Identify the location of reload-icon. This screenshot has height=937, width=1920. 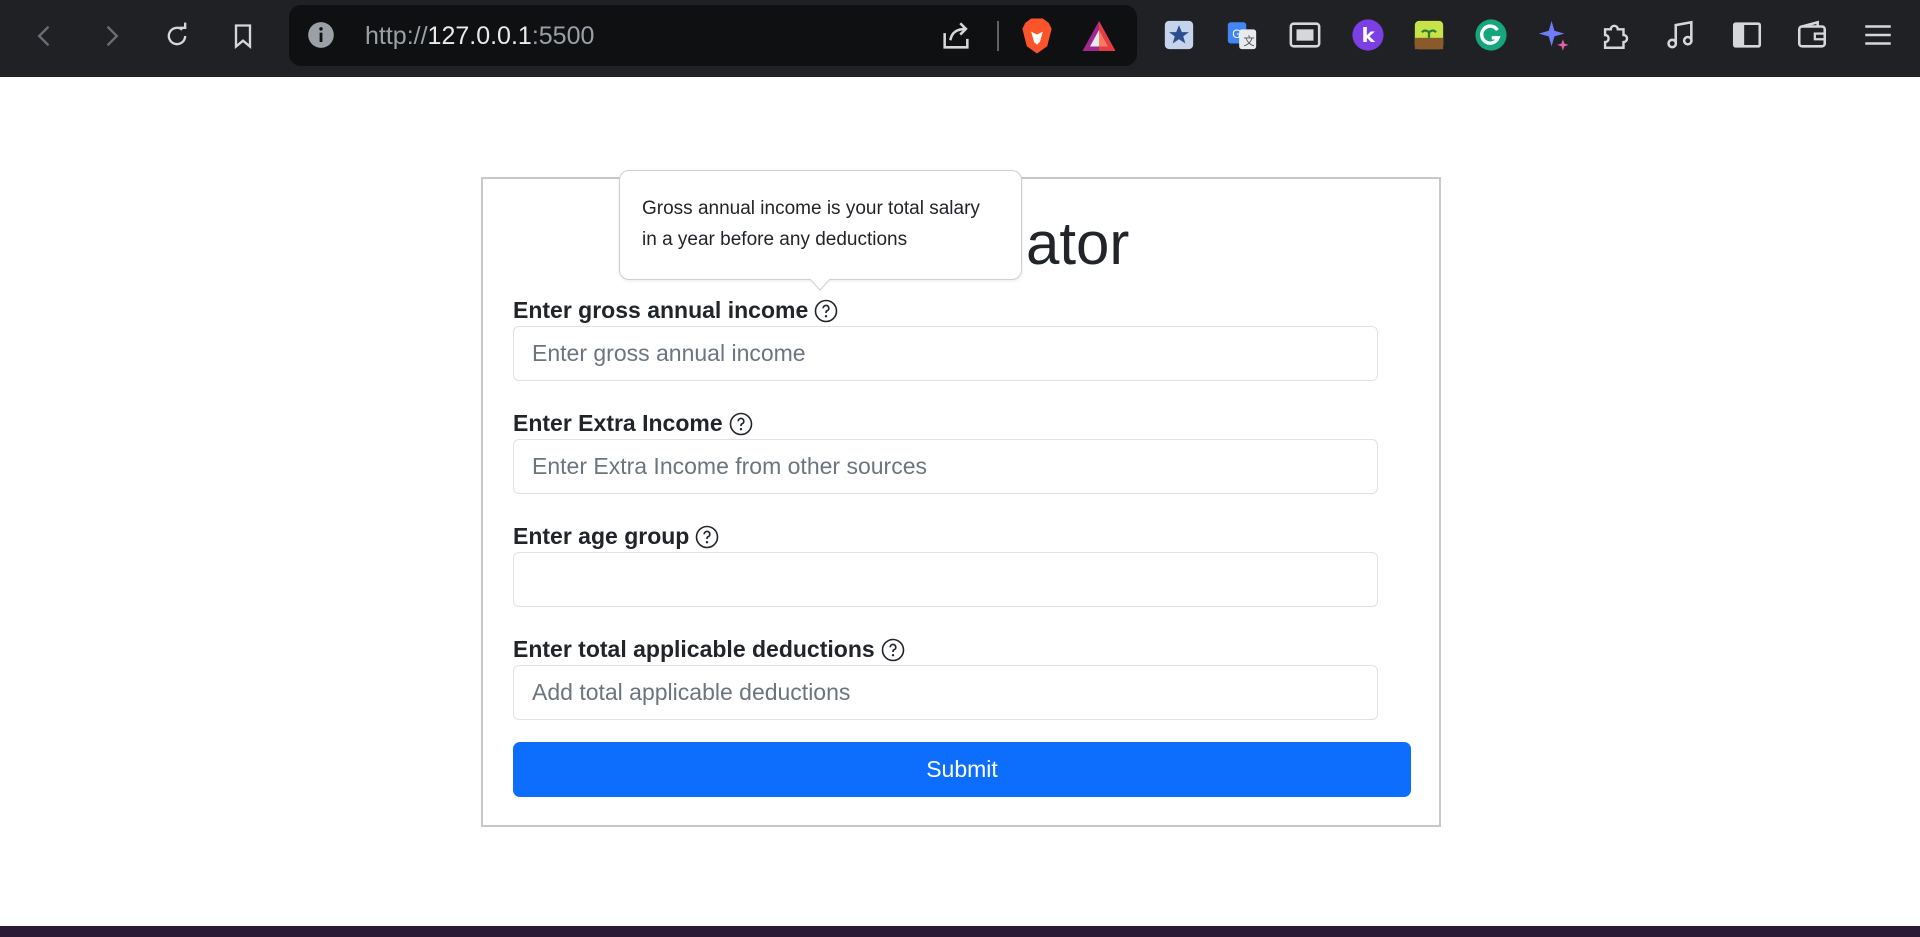
(177, 34).